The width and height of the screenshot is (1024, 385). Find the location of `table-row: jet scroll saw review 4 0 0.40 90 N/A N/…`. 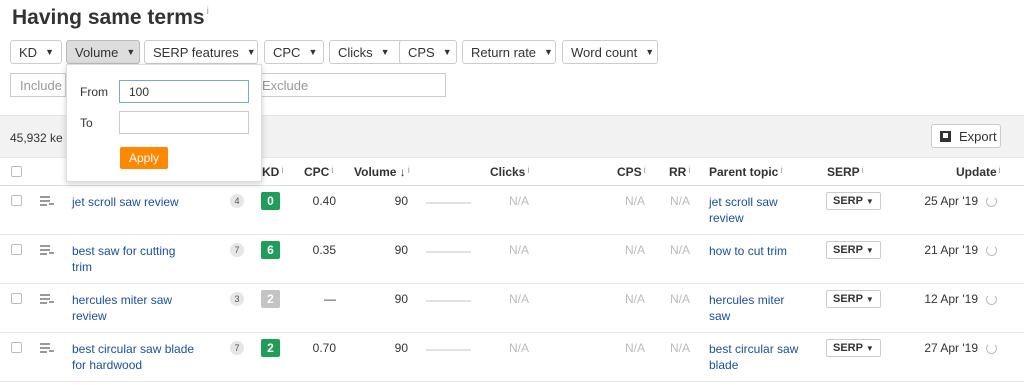

table-row: jet scroll saw review 4 0 0.40 90 N/A N/… is located at coordinates (512, 210).